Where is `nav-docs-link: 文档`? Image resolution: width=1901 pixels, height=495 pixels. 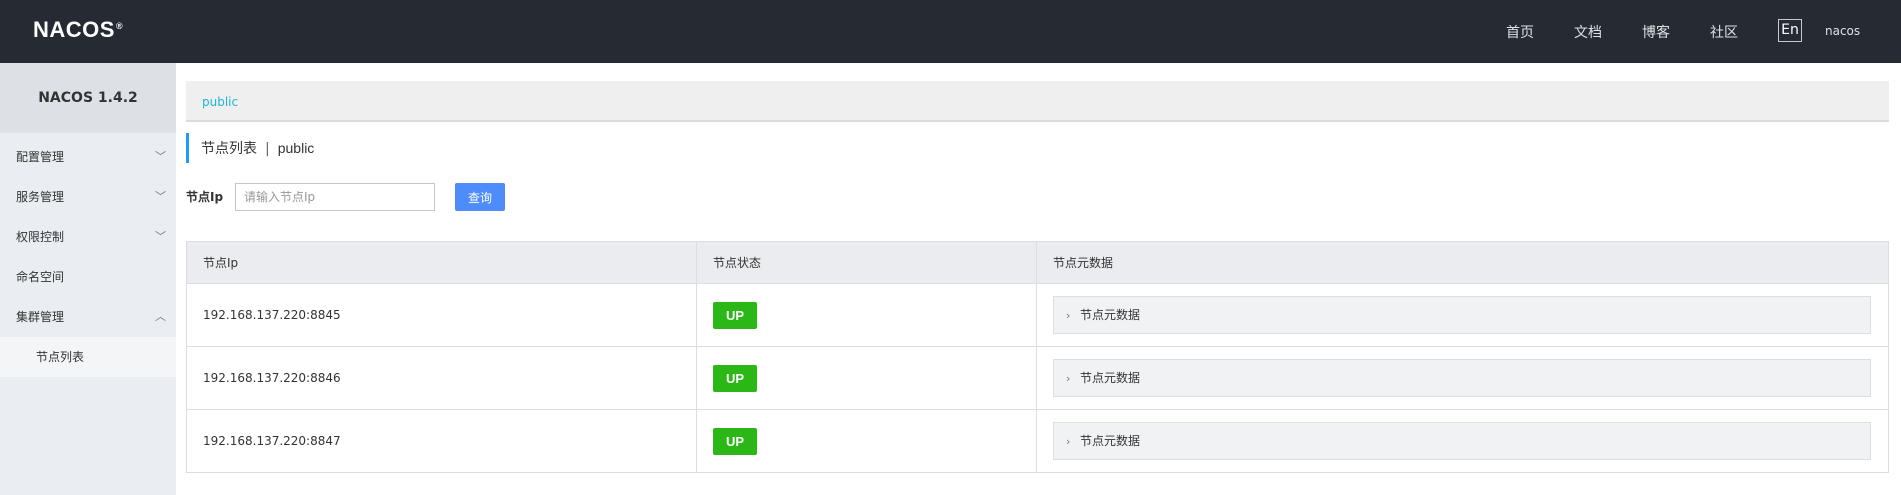
nav-docs-link: 文档 is located at coordinates (1588, 32).